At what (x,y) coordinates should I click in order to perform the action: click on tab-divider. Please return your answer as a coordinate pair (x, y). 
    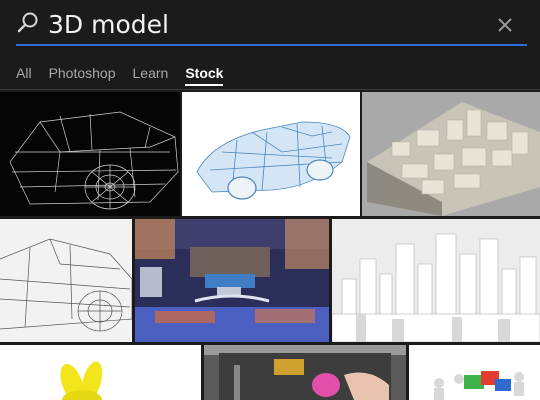
    Looking at the image, I should click on (270, 89).